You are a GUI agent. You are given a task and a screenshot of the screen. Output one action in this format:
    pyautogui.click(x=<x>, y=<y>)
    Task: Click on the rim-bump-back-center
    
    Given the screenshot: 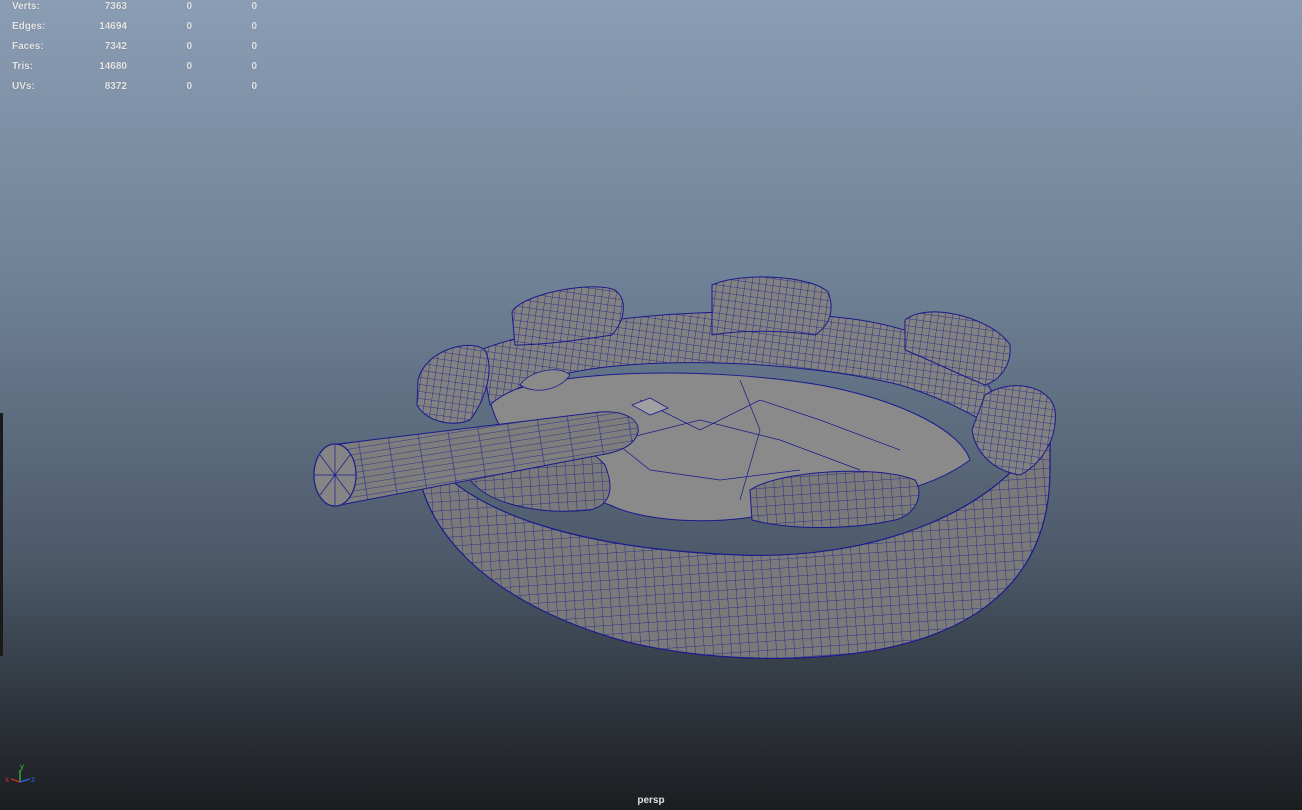 What is the action you would take?
    pyautogui.click(x=771, y=306)
    